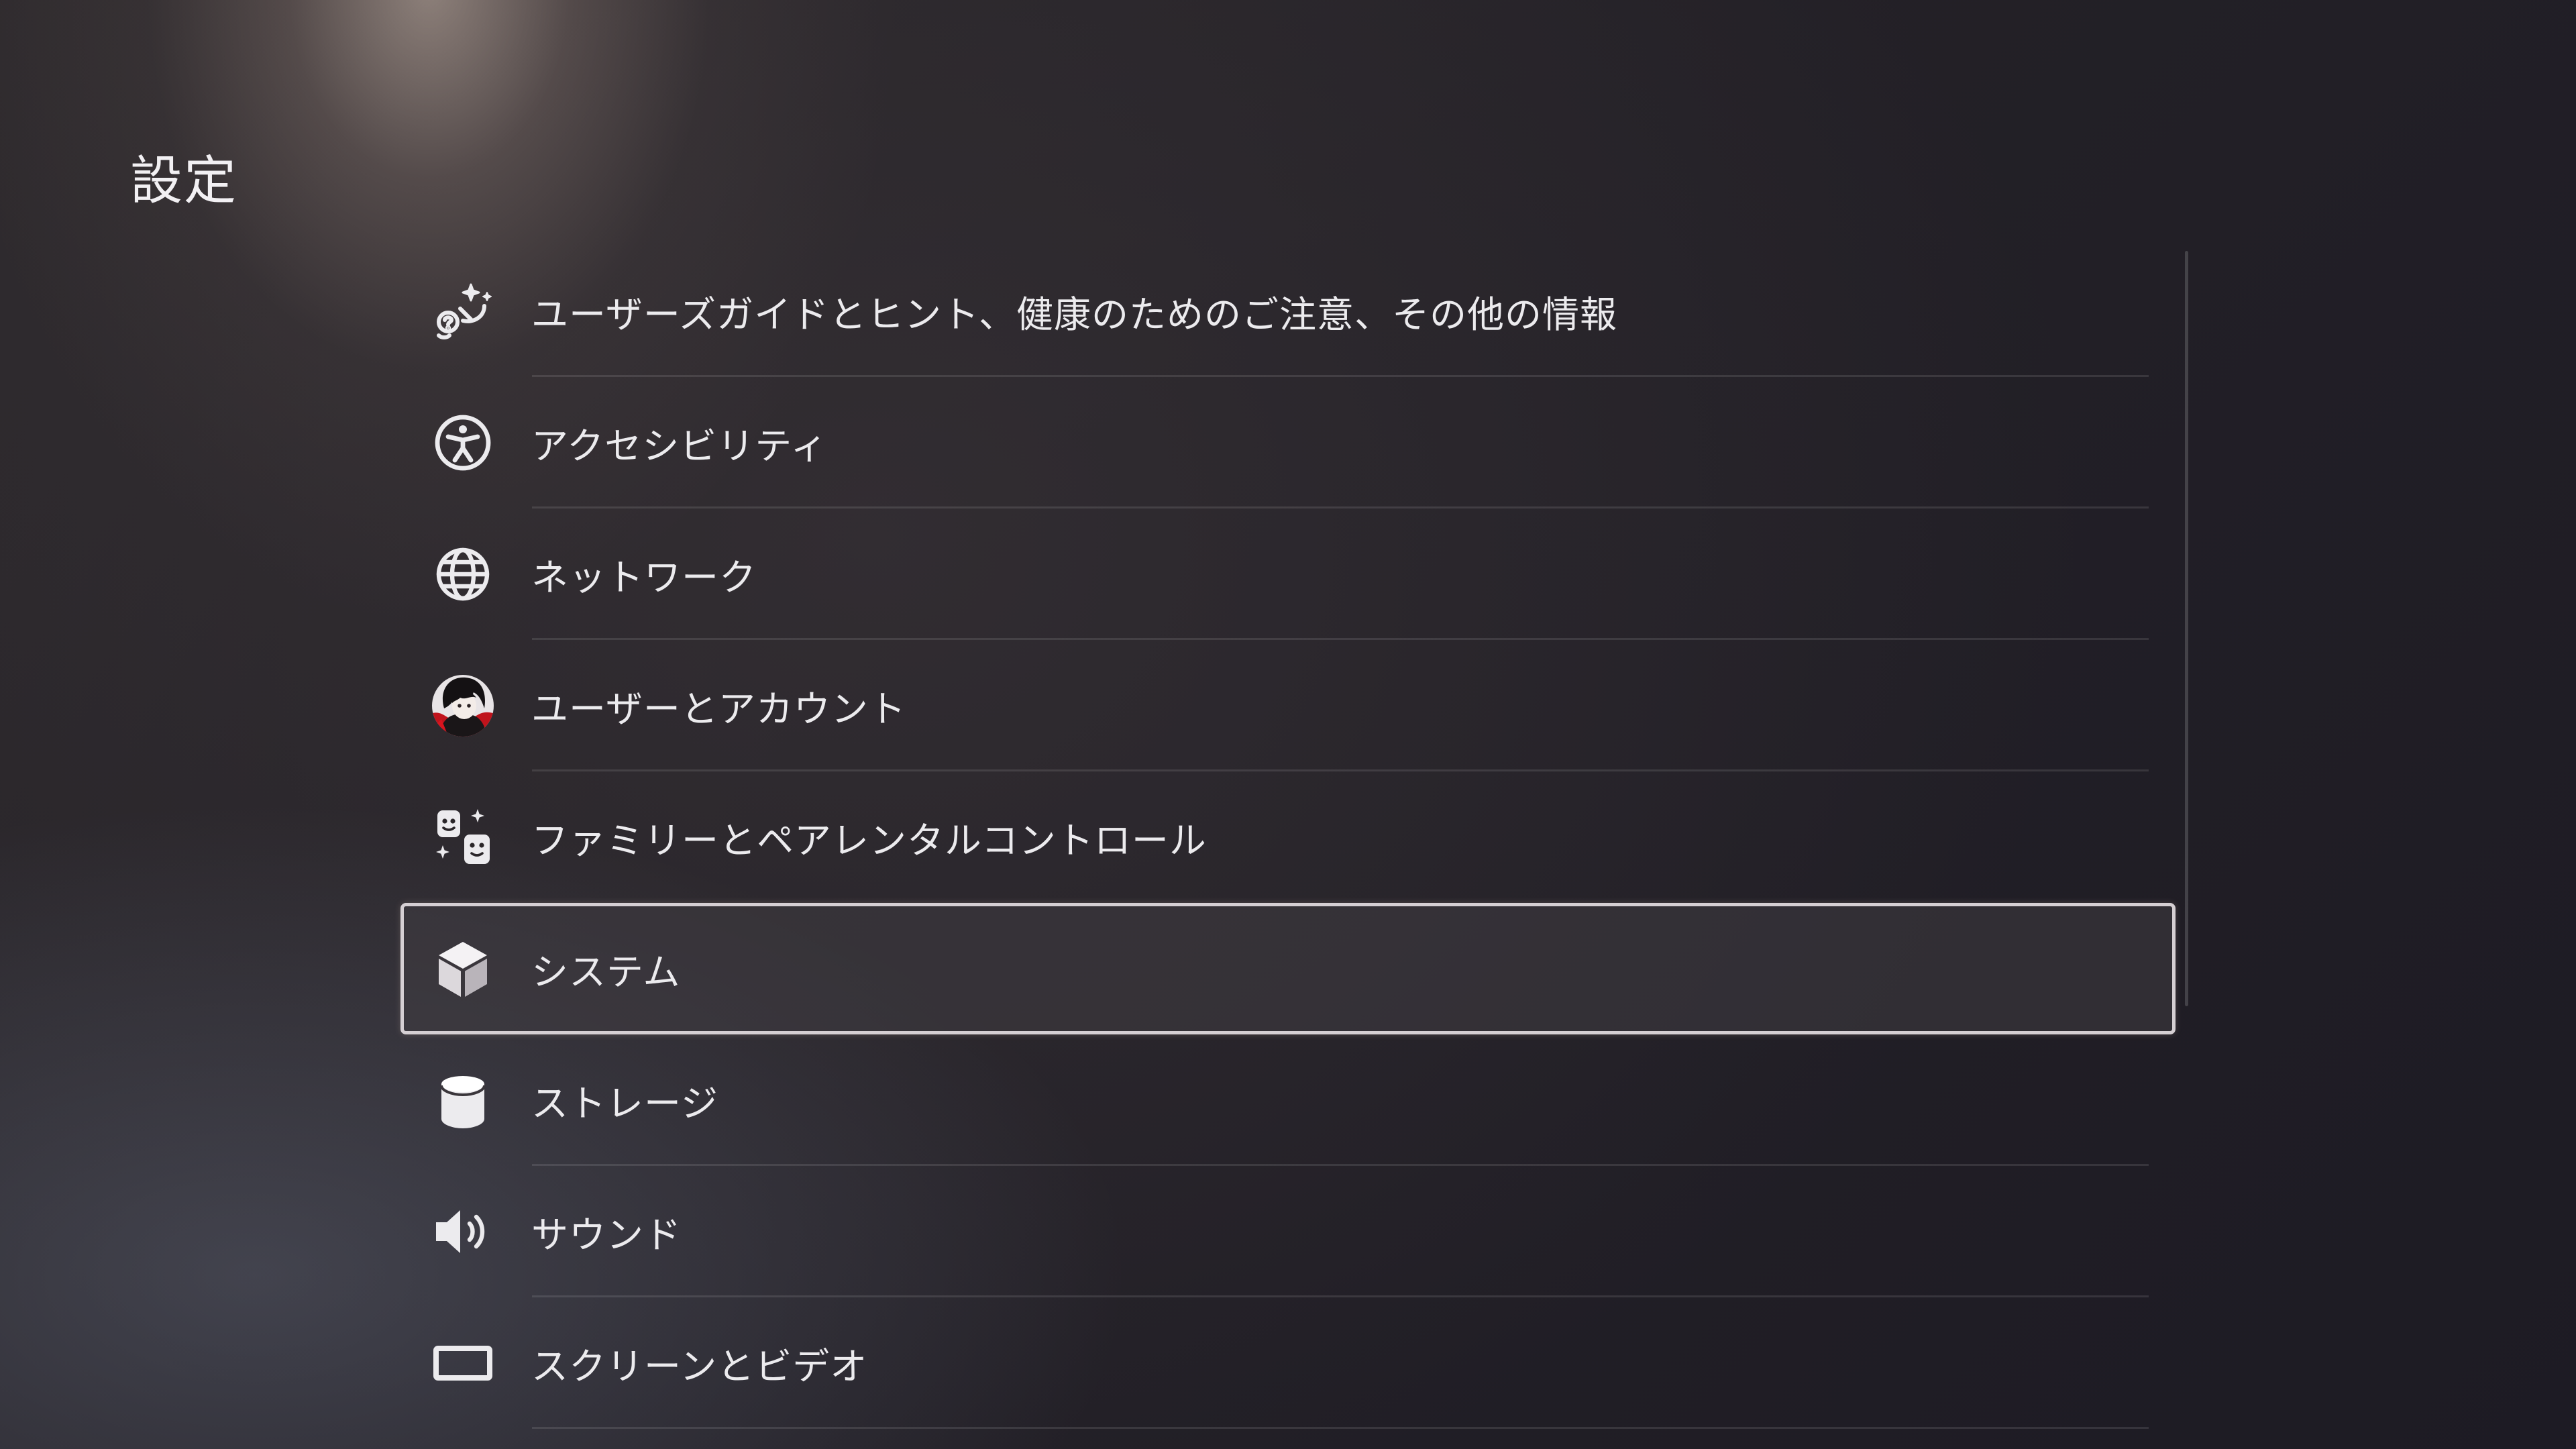  What do you see at coordinates (1288, 442) in the screenshot?
I see `menu-item-accessibility: アクセシビリティ` at bounding box center [1288, 442].